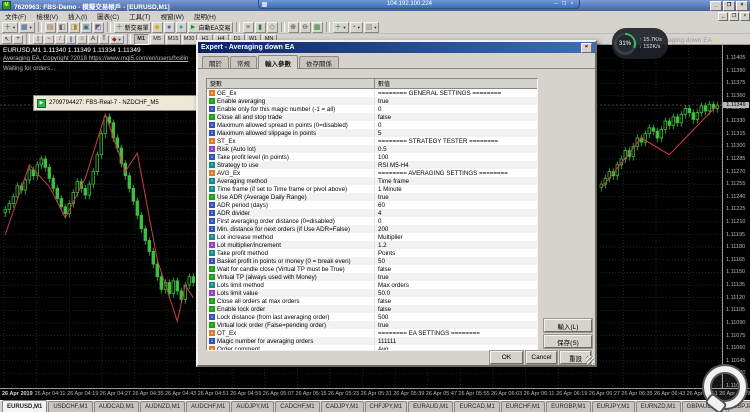 This screenshot has width=750, height=412. Describe the element at coordinates (15, 17) in the screenshot. I see `menu-item-0: 文件(F)` at that location.